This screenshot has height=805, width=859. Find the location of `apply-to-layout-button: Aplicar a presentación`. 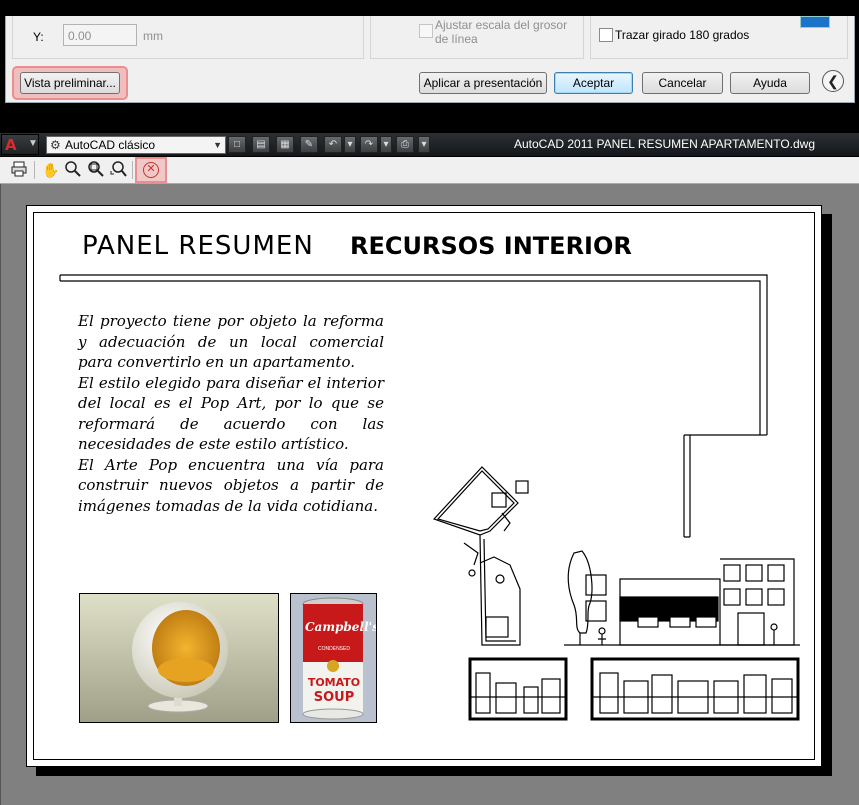

apply-to-layout-button: Aplicar a presentación is located at coordinates (483, 83).